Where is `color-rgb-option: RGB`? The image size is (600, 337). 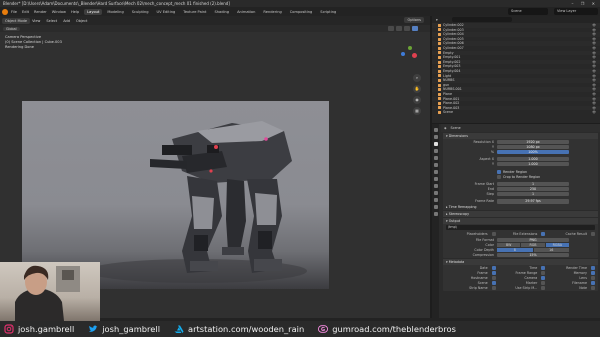 color-rgb-option: RGB is located at coordinates (533, 244).